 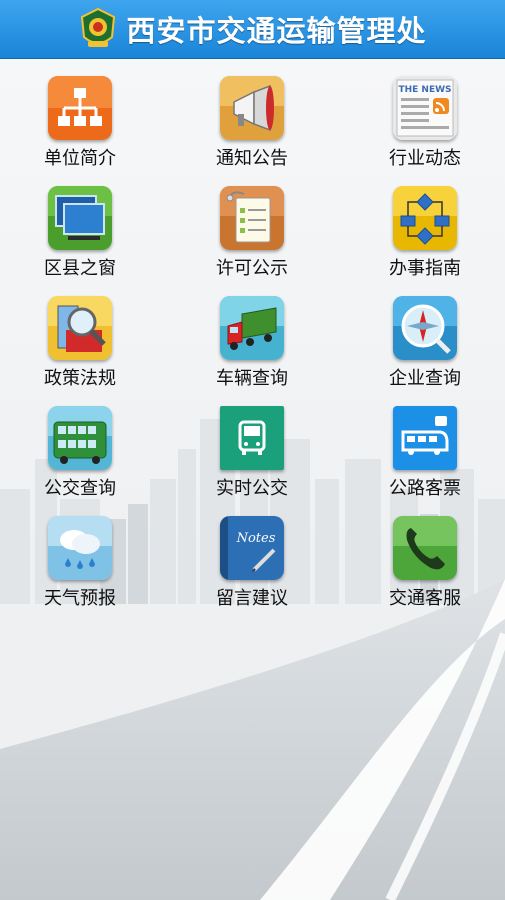 What do you see at coordinates (424, 90) in the screenshot?
I see `news-masthead: THE NEWS` at bounding box center [424, 90].